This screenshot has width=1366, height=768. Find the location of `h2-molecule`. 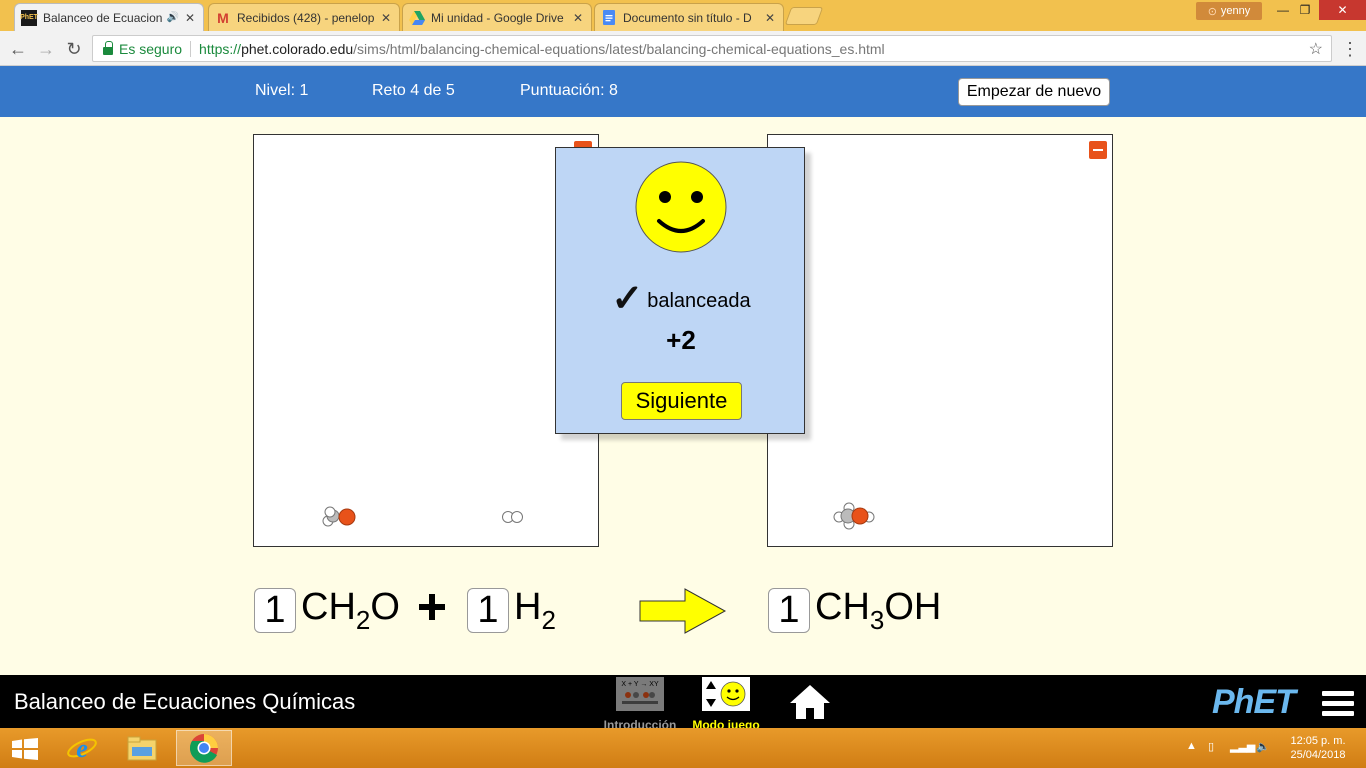

h2-molecule is located at coordinates (512, 517).